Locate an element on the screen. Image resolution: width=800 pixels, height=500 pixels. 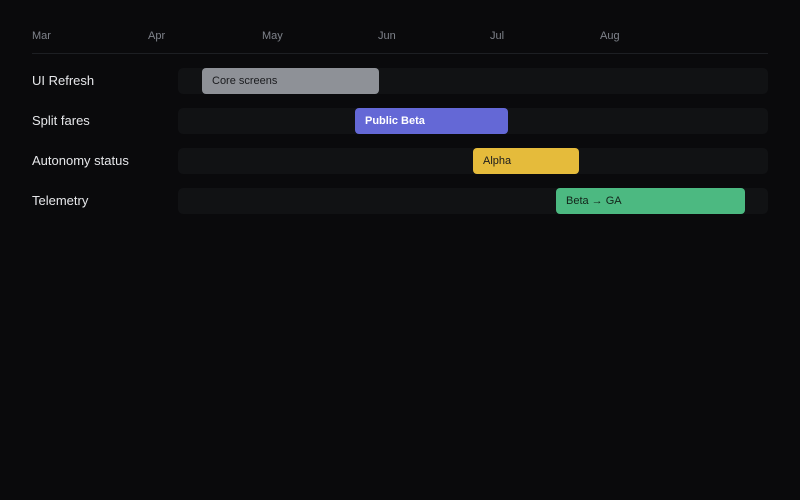
month-label-aug: Aug is located at coordinates (610, 36).